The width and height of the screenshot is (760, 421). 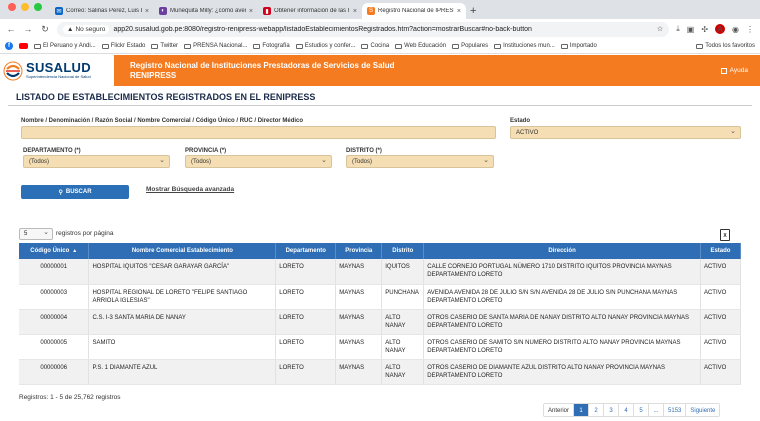 What do you see at coordinates (306, 322) in the screenshot?
I see `cell-departamento: LORETO` at bounding box center [306, 322].